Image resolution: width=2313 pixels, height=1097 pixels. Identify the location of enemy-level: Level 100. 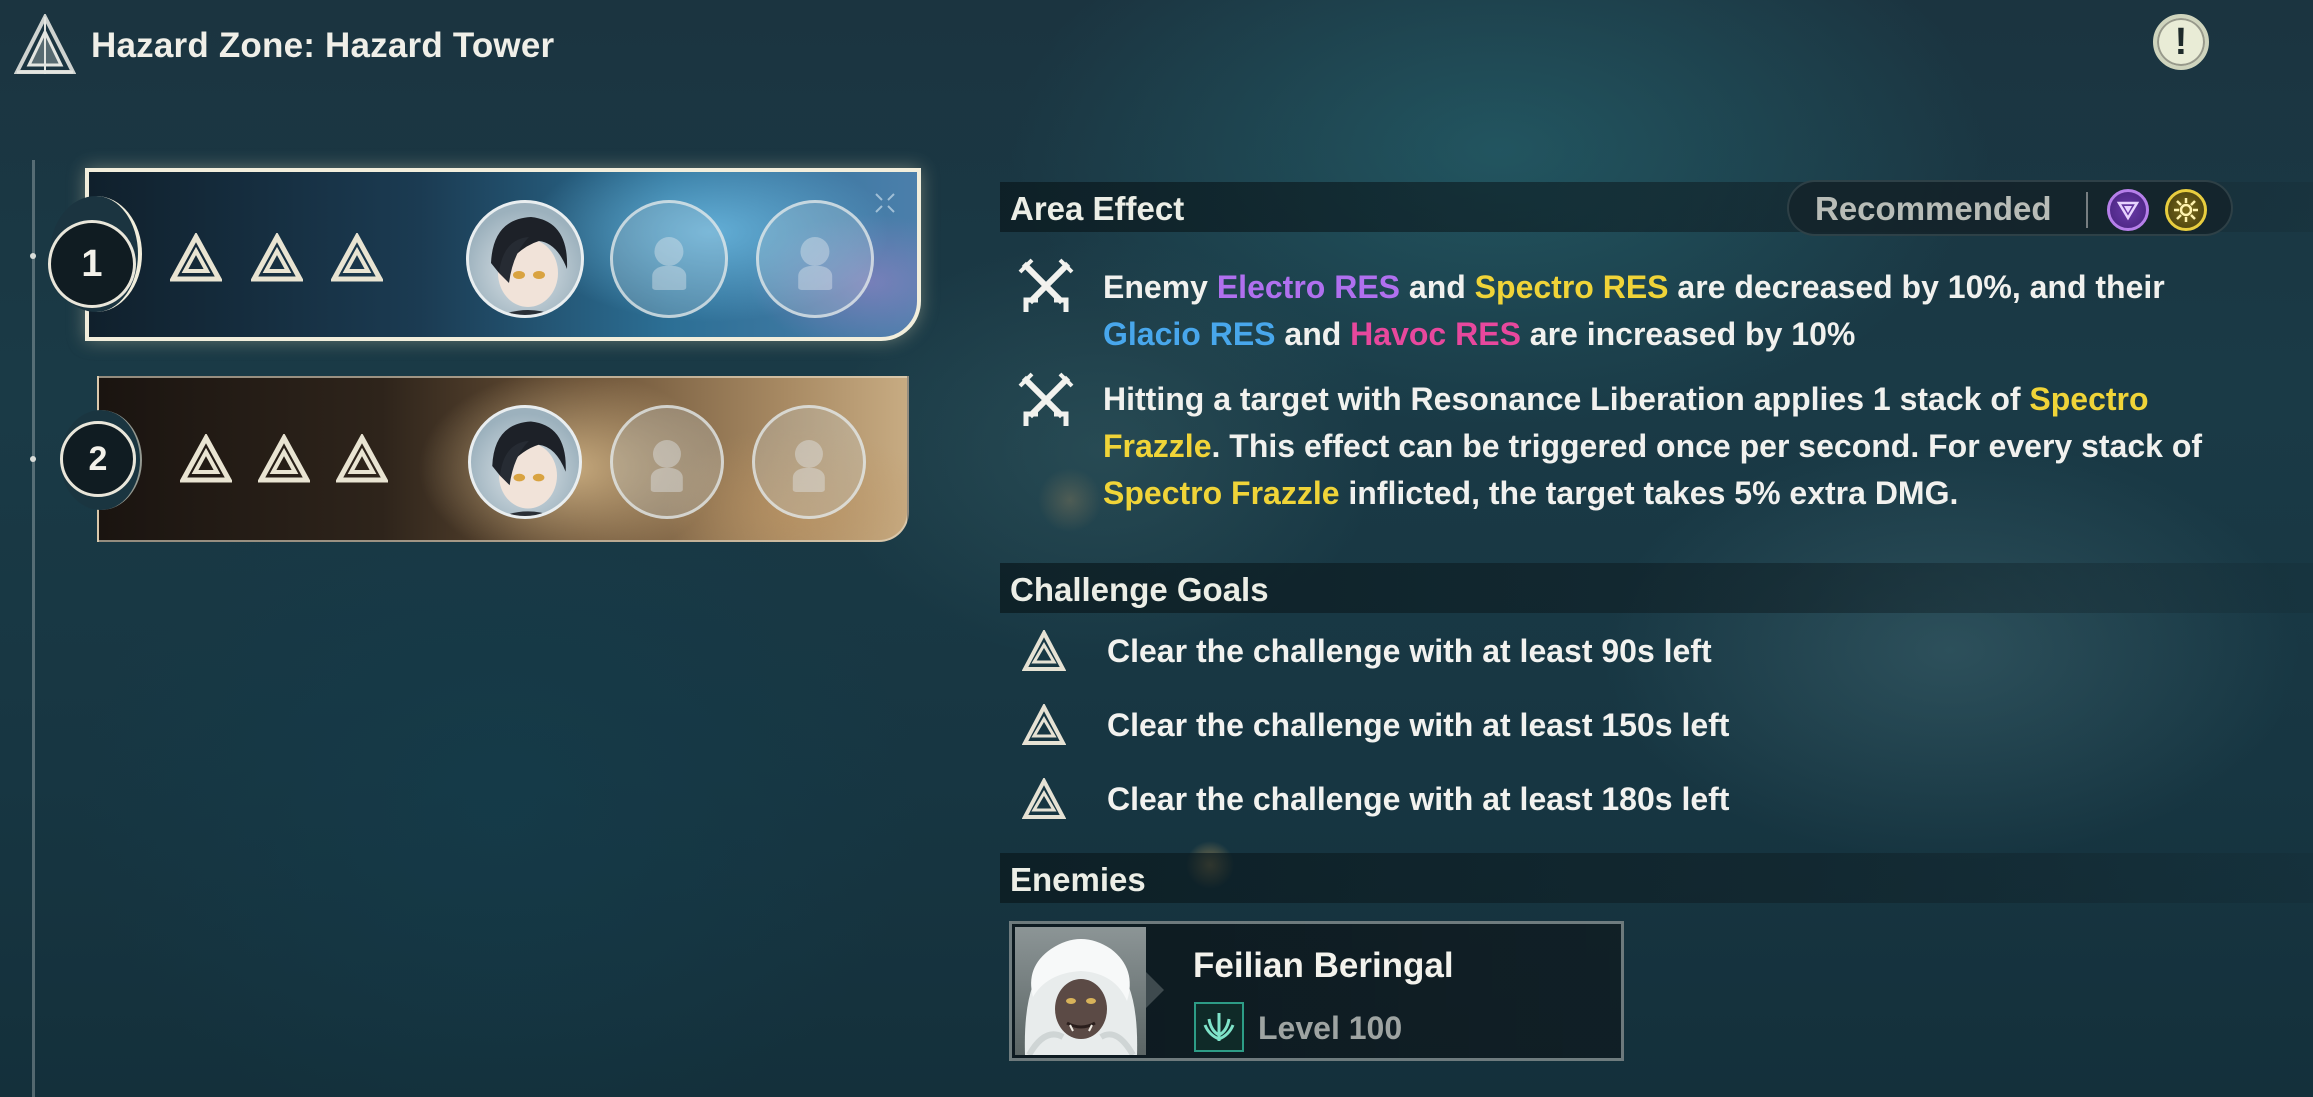
(1330, 1028).